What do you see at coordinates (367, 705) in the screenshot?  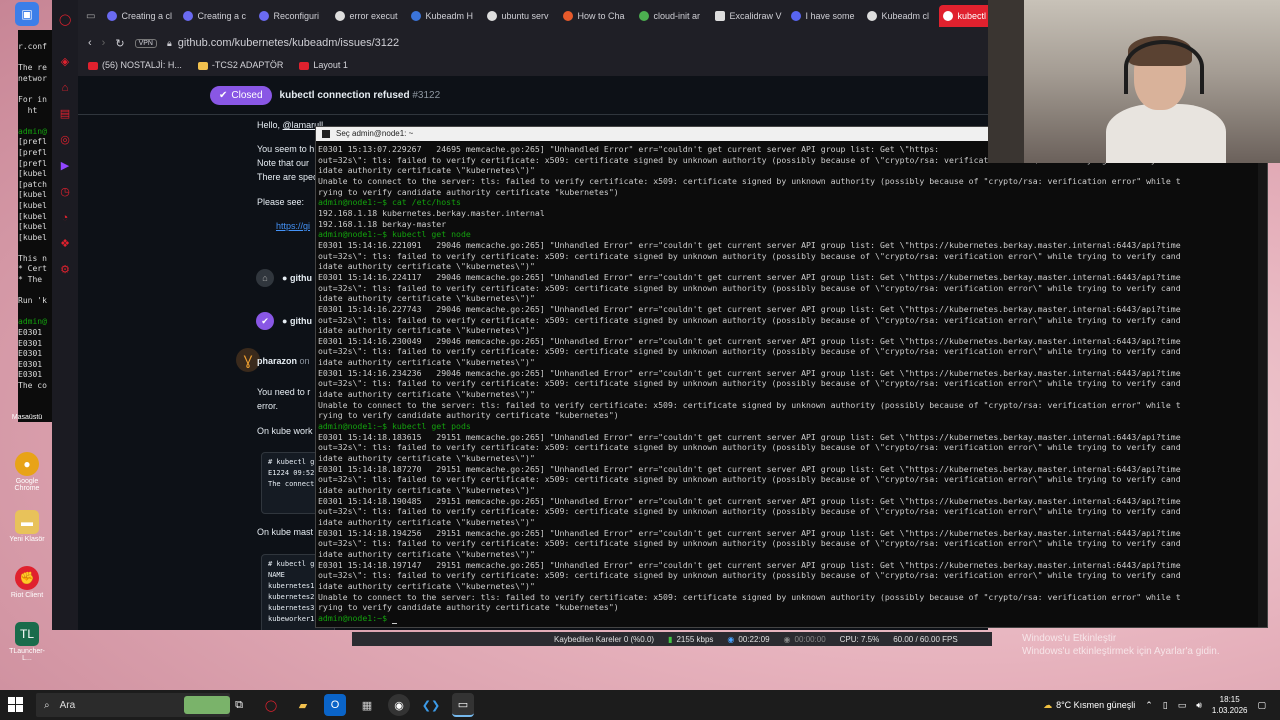 I see `calculator-icon: ▦` at bounding box center [367, 705].